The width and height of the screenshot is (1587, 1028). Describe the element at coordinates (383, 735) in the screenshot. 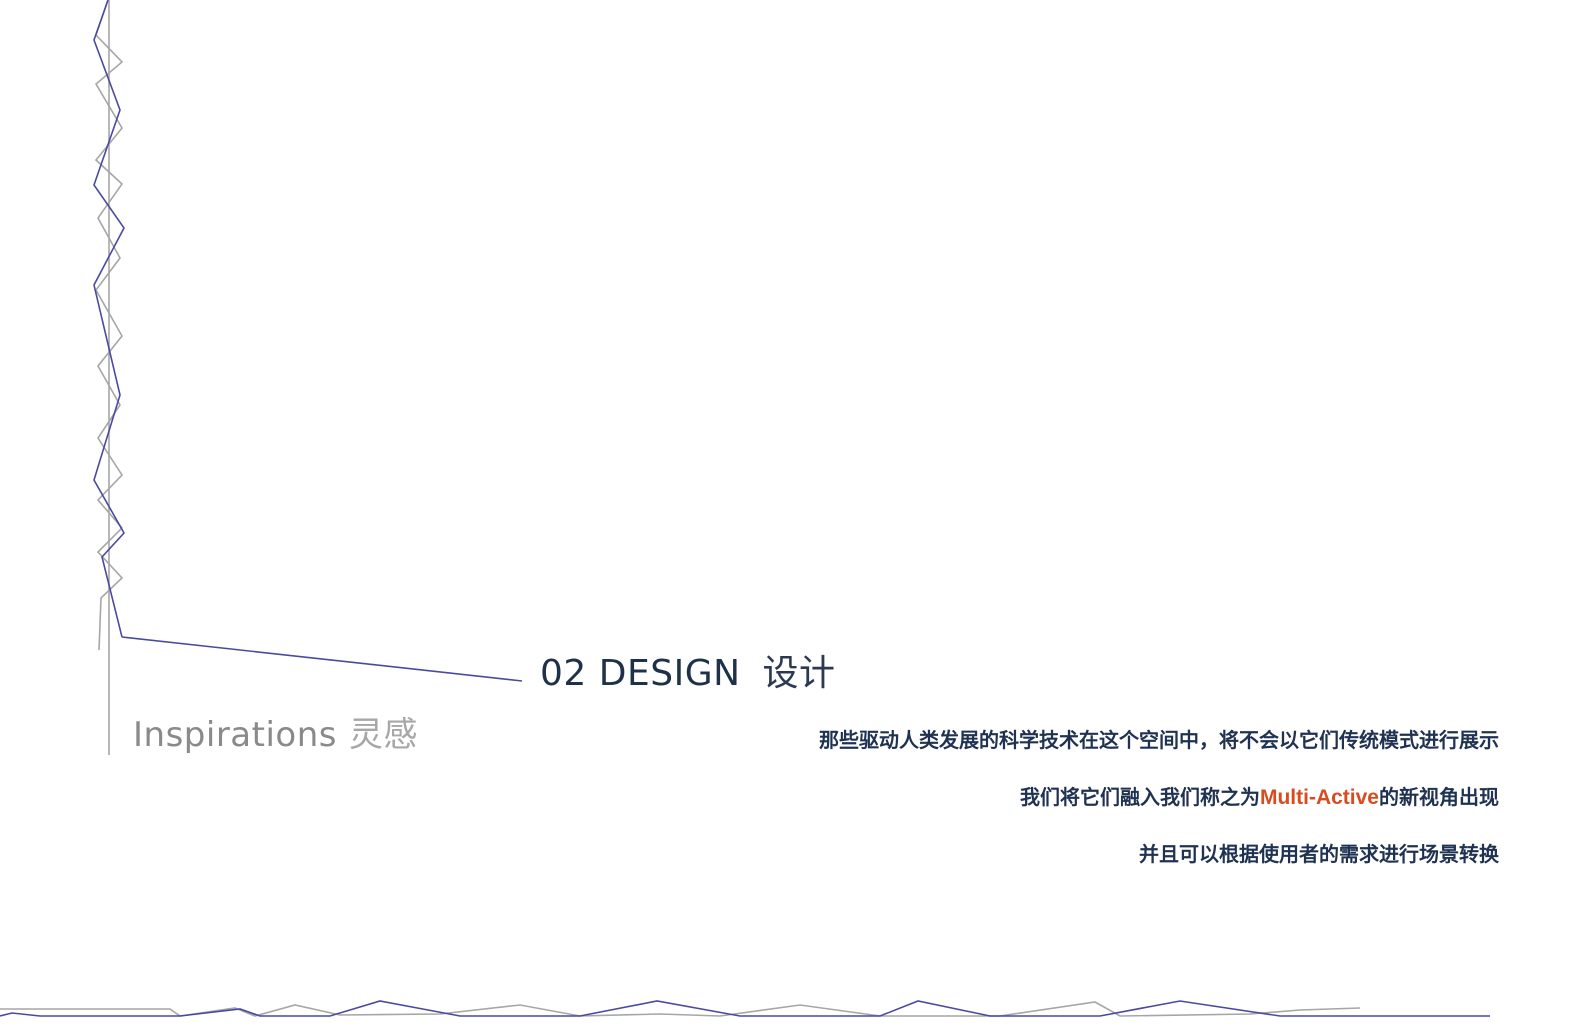

I see `subheading-chinese: 灵感` at that location.